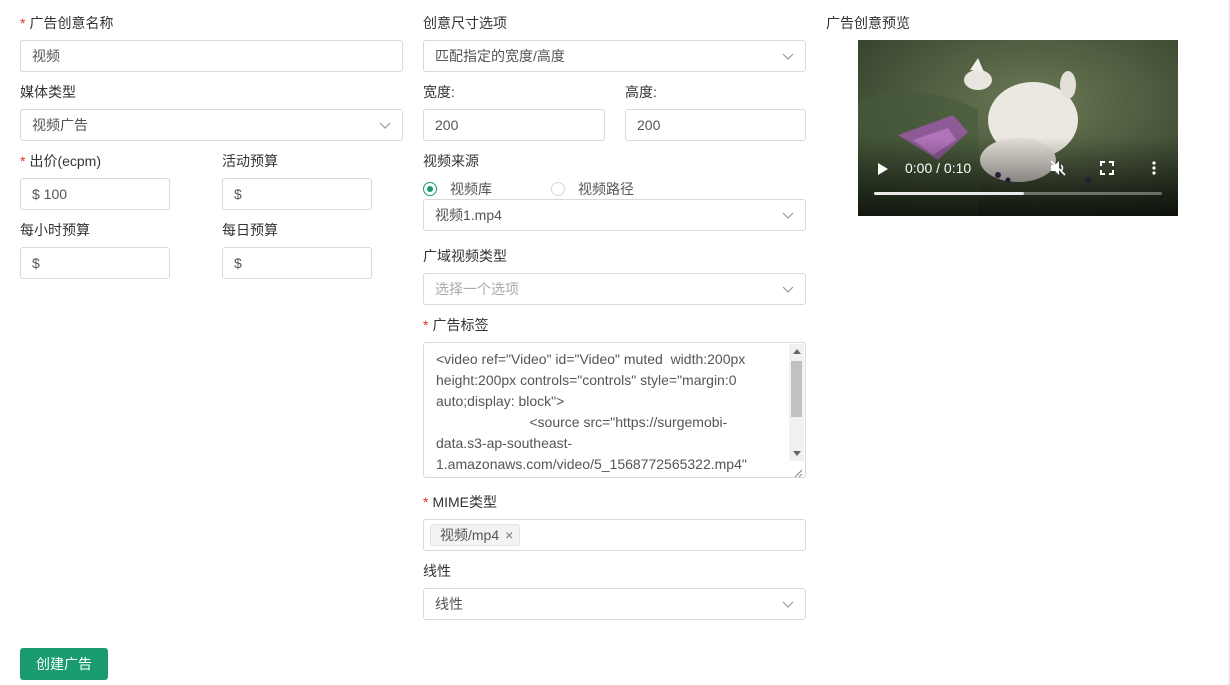  Describe the element at coordinates (514, 125) in the screenshot. I see `width-input: 200` at that location.